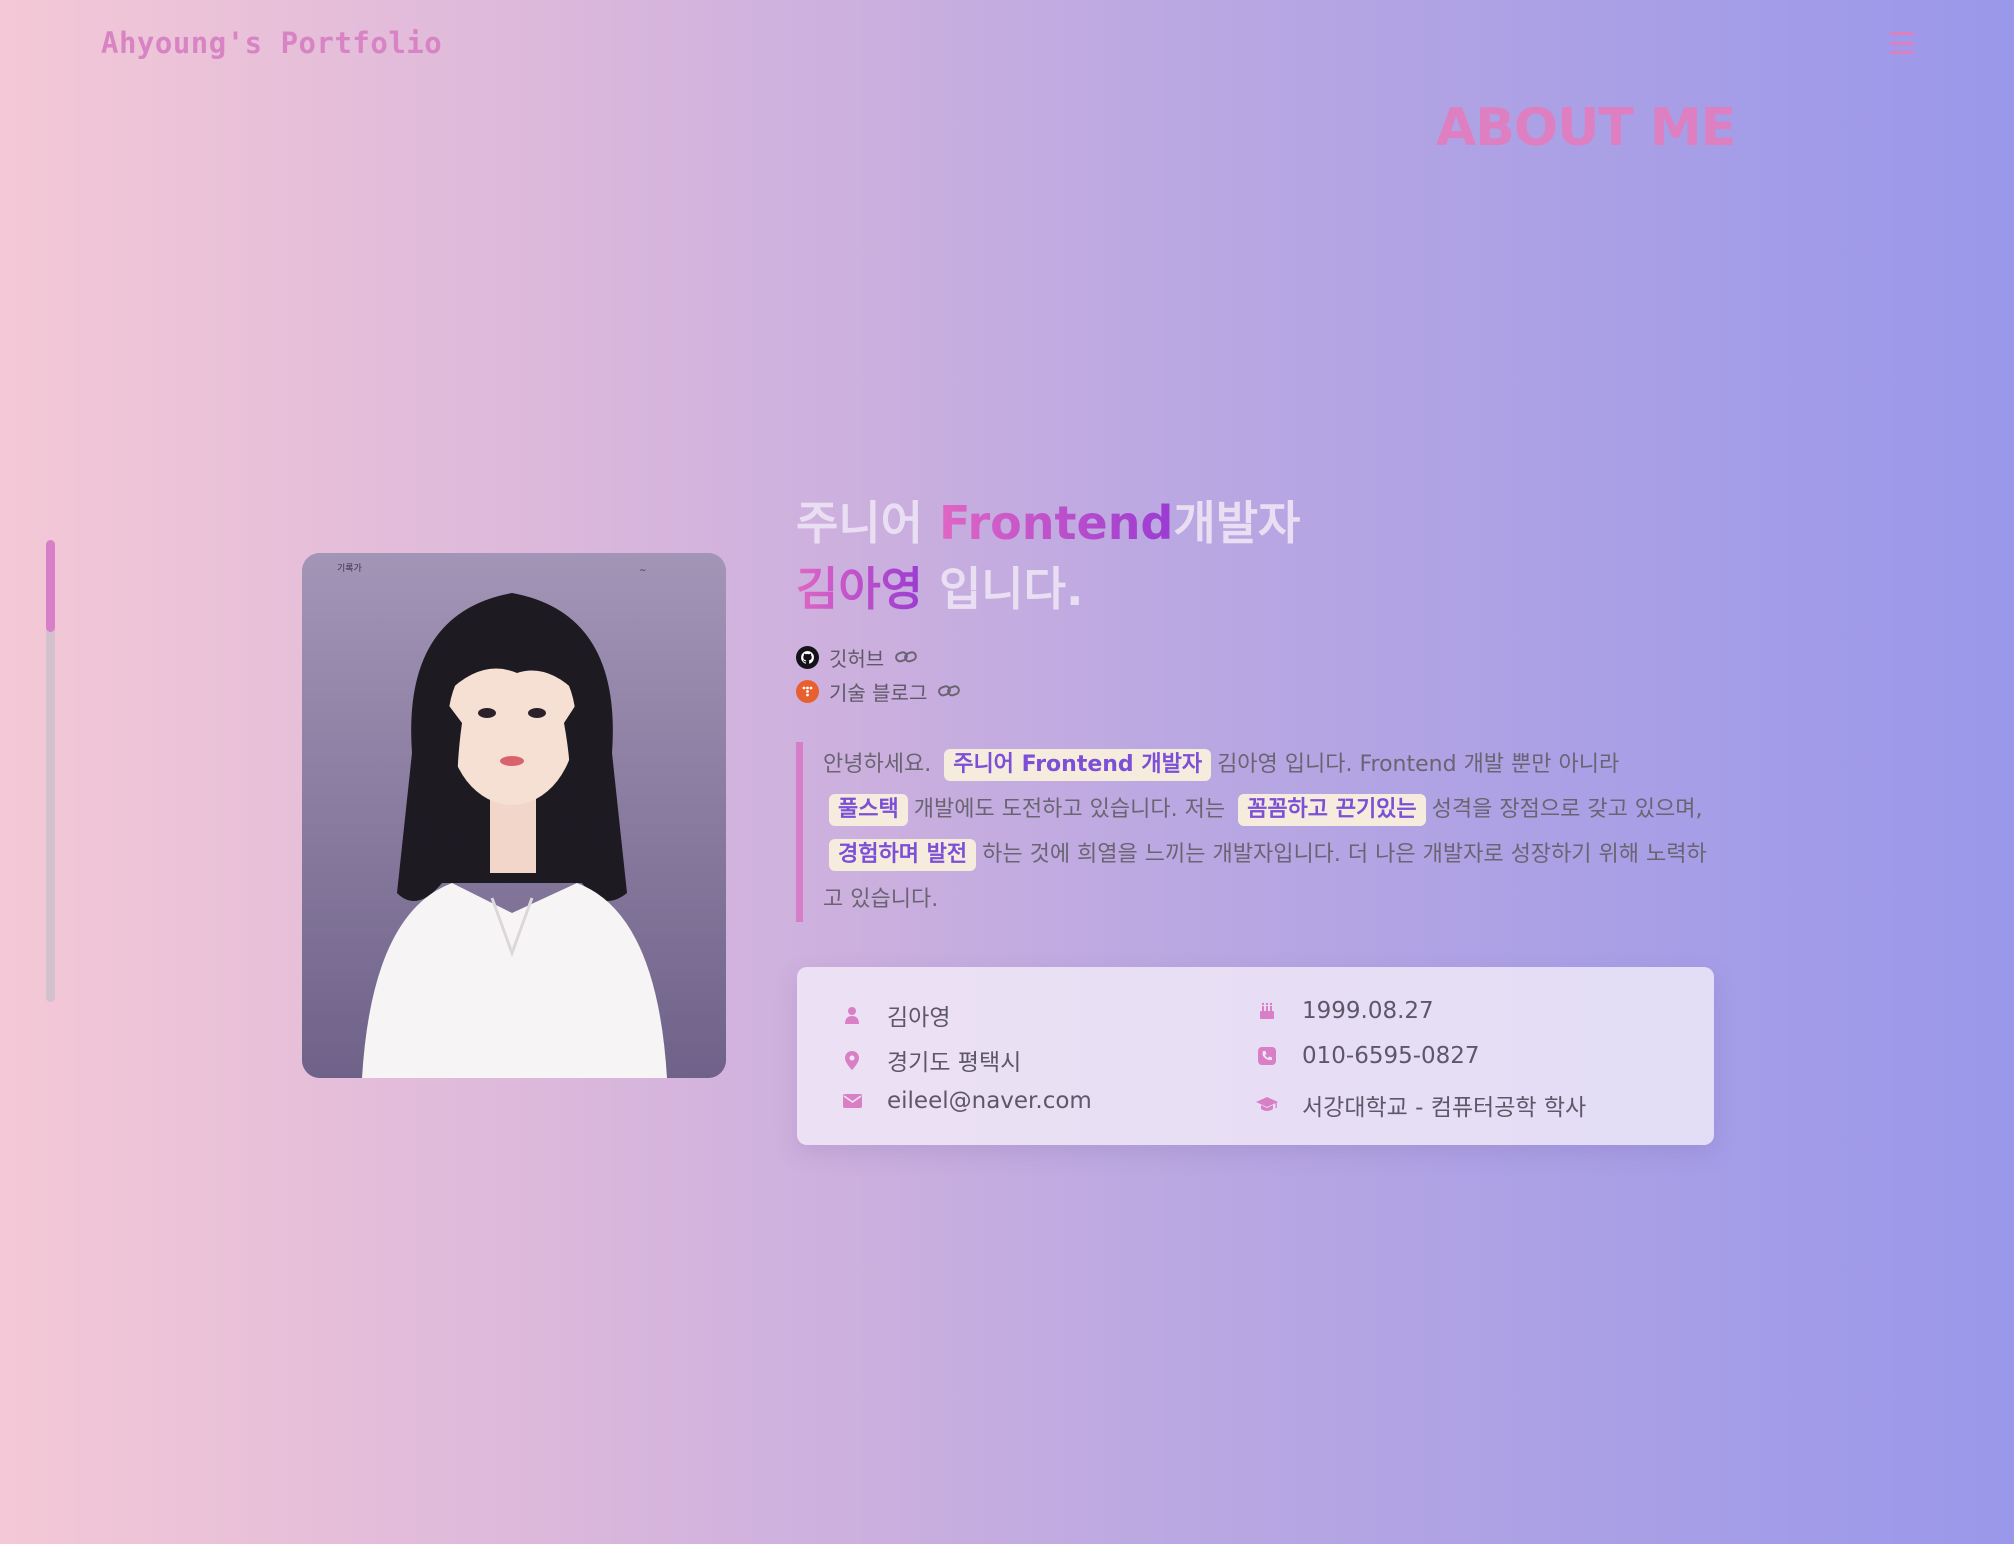 The width and height of the screenshot is (2014, 1544). I want to click on hamburger-menu-icon, so click(1902, 43).